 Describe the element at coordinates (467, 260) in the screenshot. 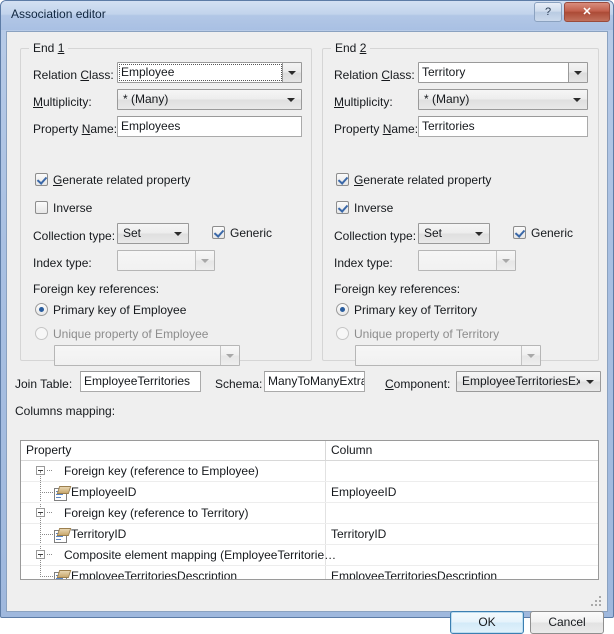

I see `end2-index-type-combo` at that location.